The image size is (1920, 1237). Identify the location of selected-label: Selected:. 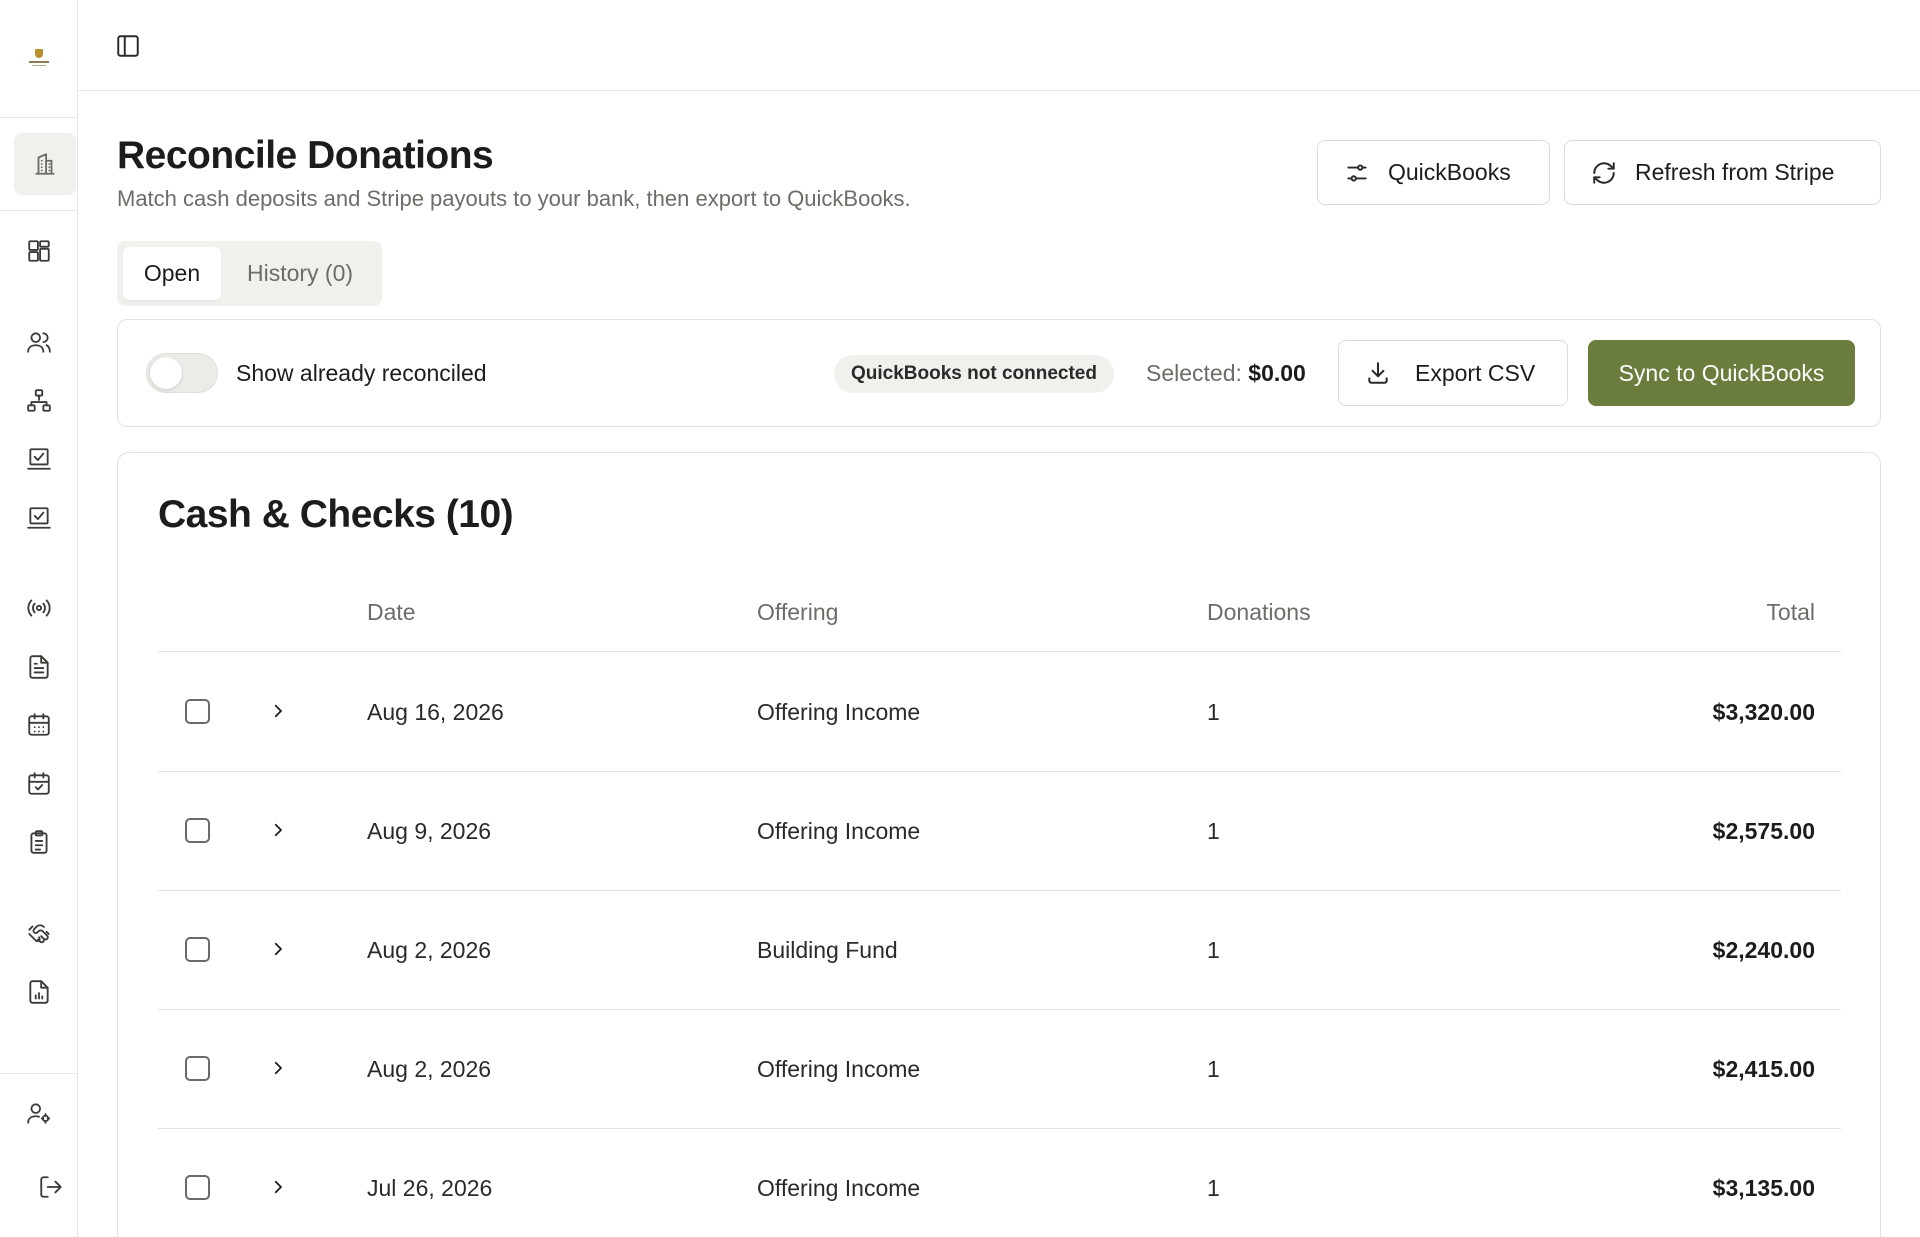
(1194, 373).